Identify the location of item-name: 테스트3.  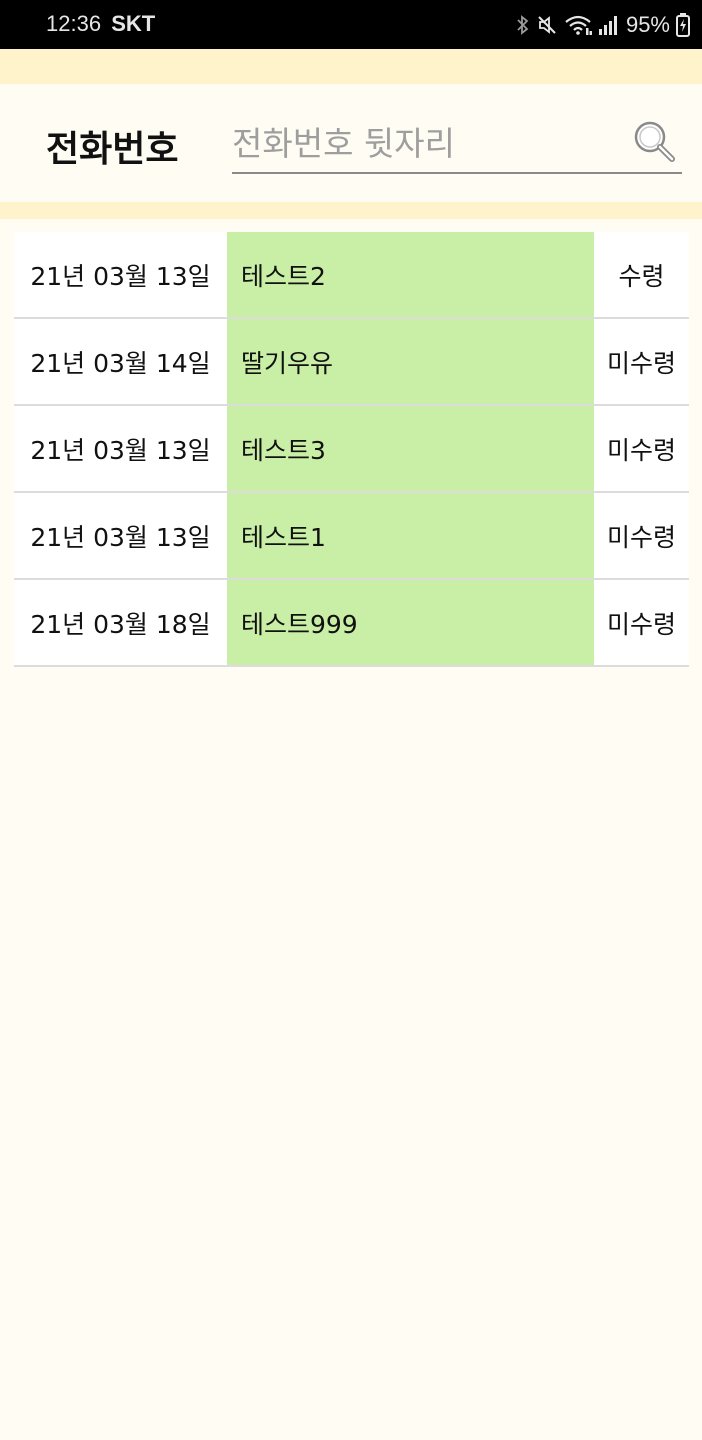
(410, 448).